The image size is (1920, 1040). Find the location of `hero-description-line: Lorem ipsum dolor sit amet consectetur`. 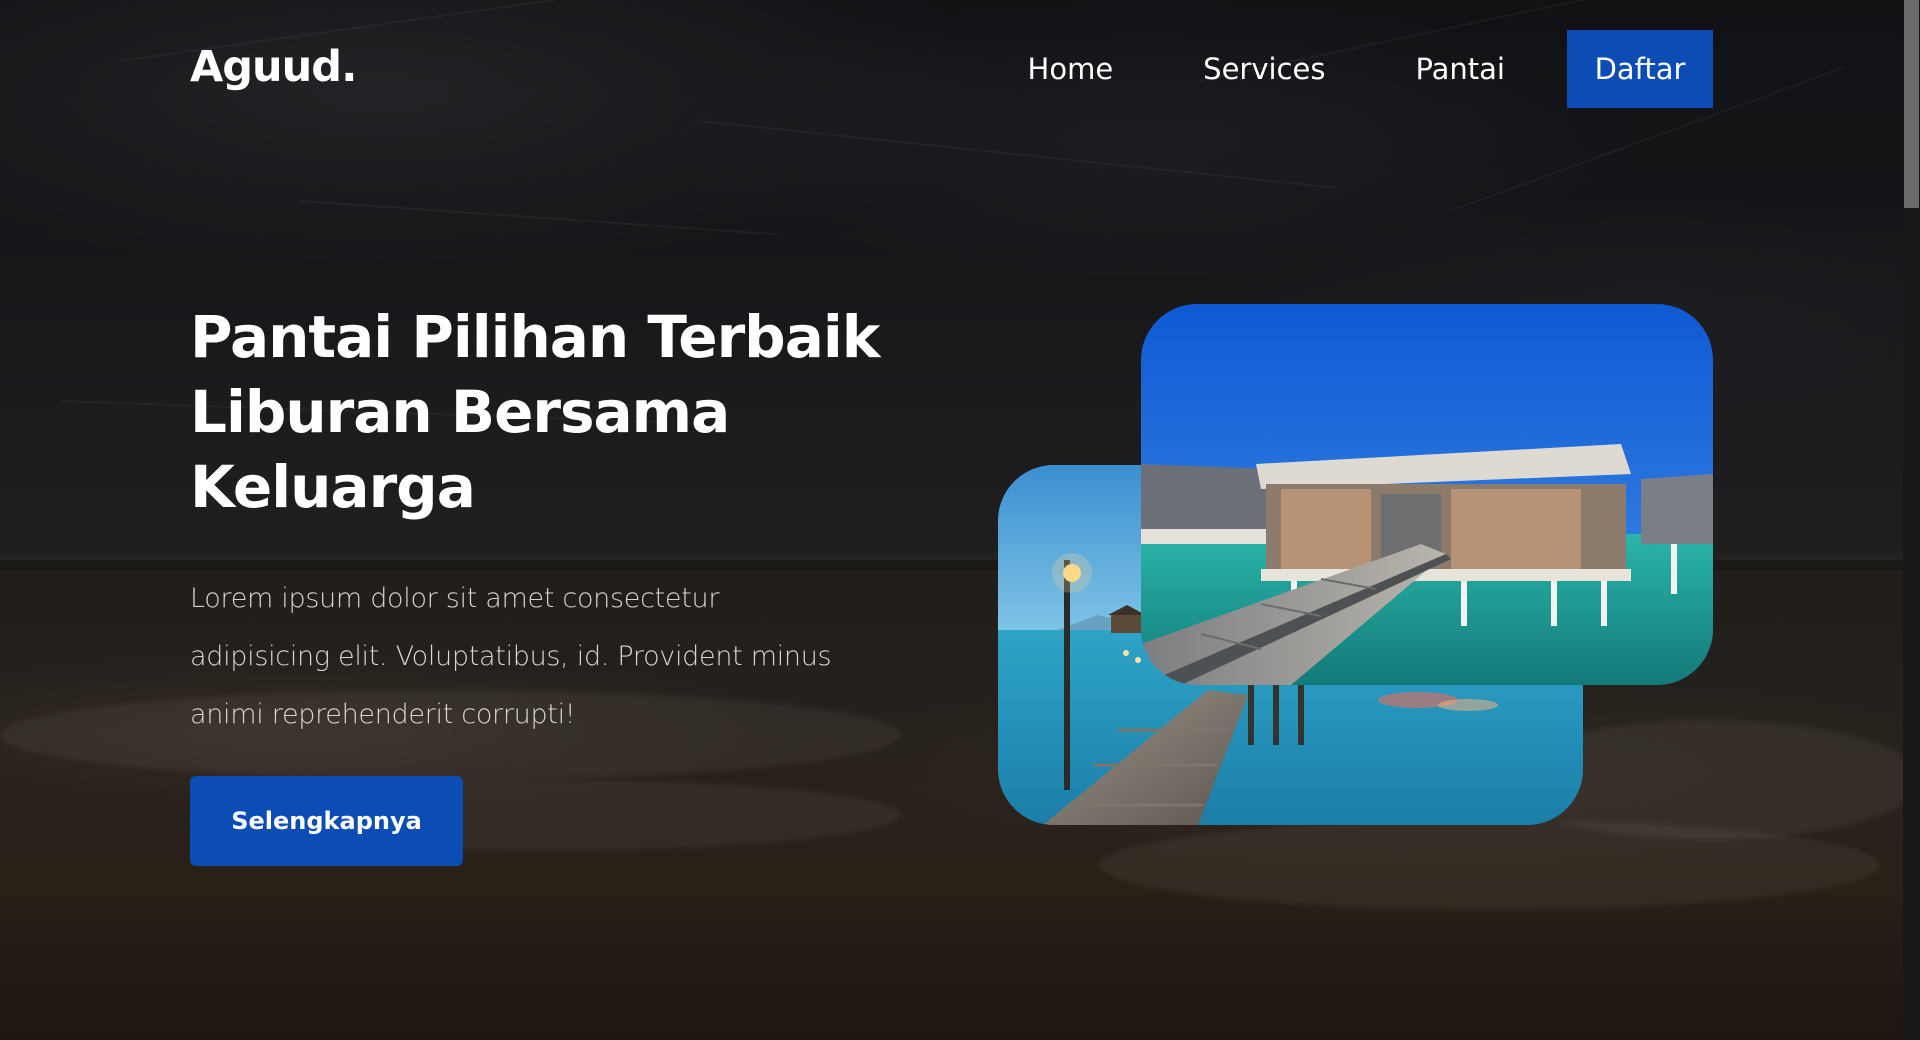

hero-description-line: Lorem ipsum dolor sit amet consectetur is located at coordinates (455, 598).